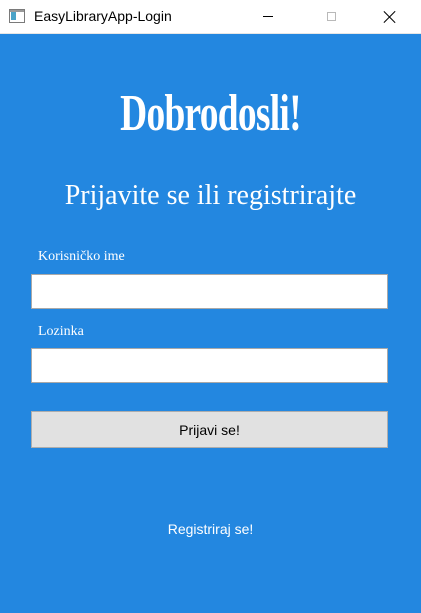 This screenshot has width=421, height=613. I want to click on maximize-icon, so click(331, 16).